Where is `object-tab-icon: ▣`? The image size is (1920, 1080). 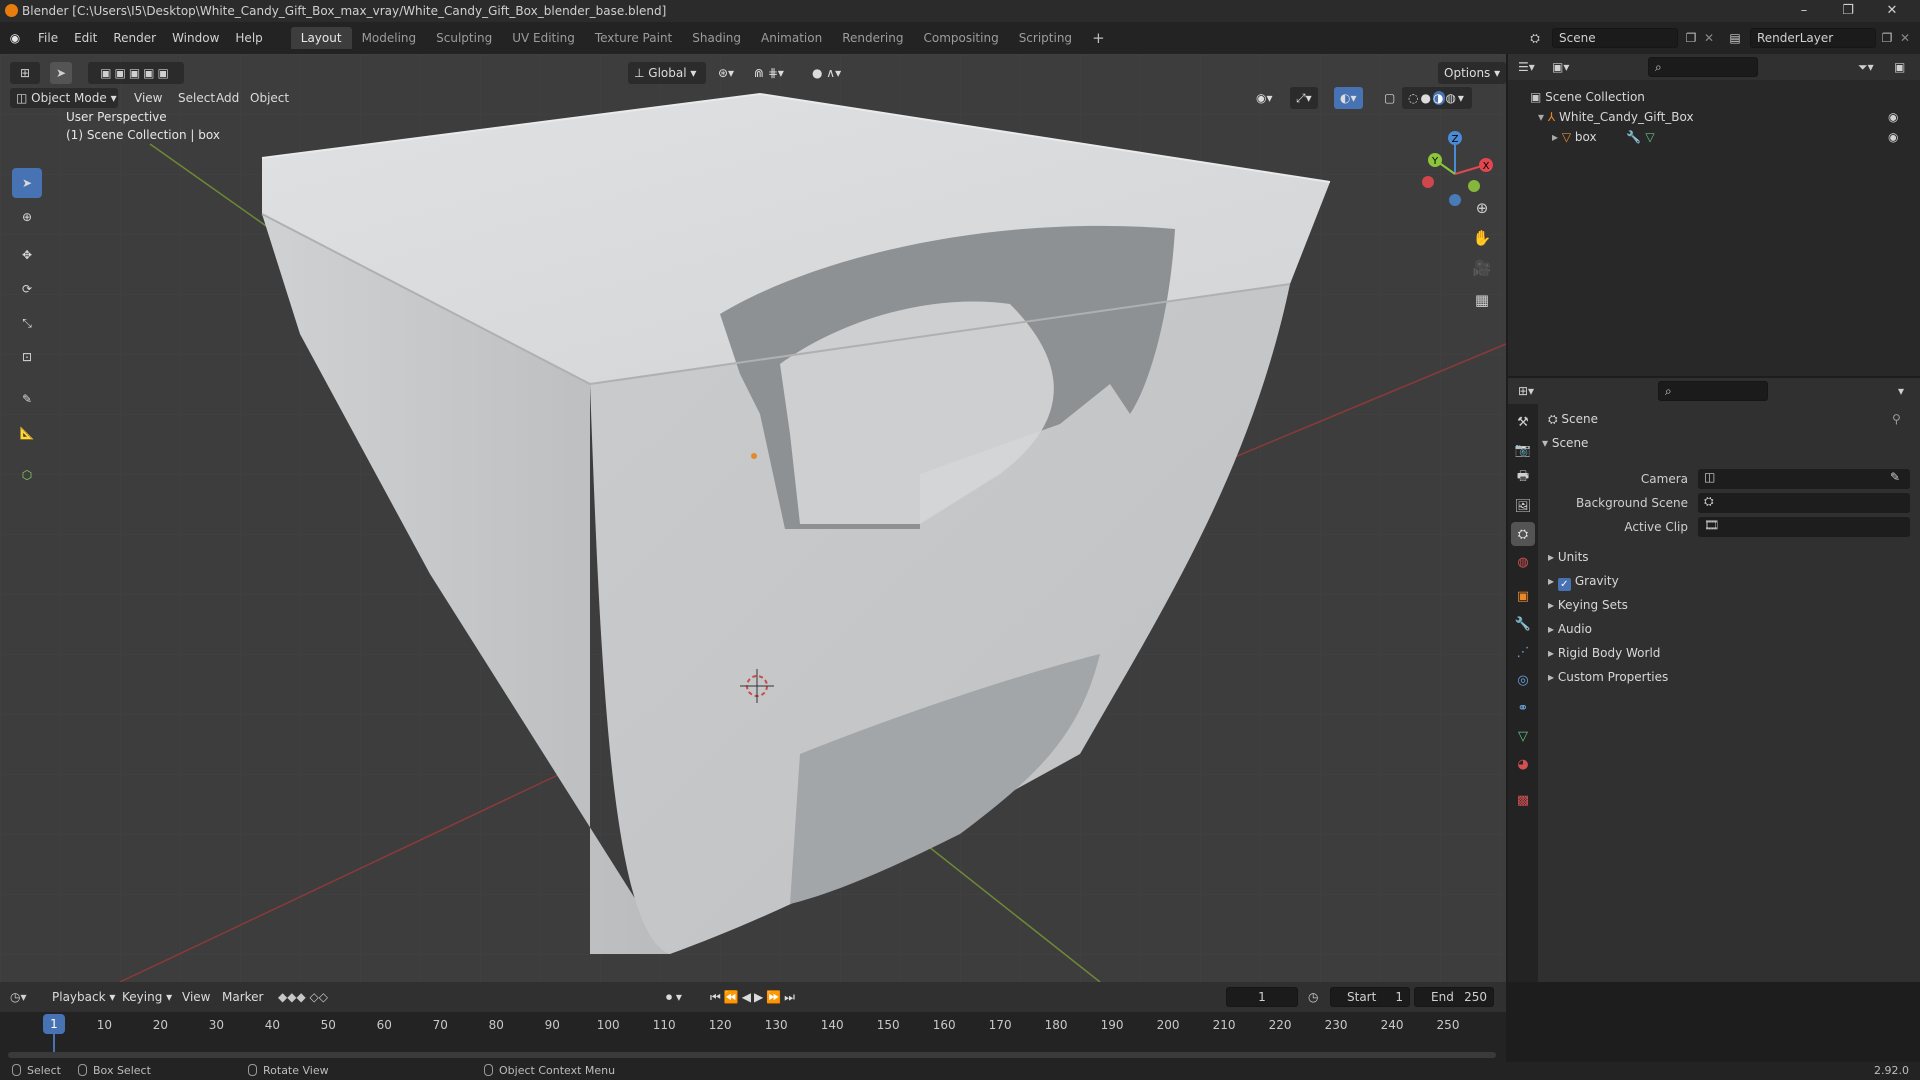 object-tab-icon: ▣ is located at coordinates (1523, 596).